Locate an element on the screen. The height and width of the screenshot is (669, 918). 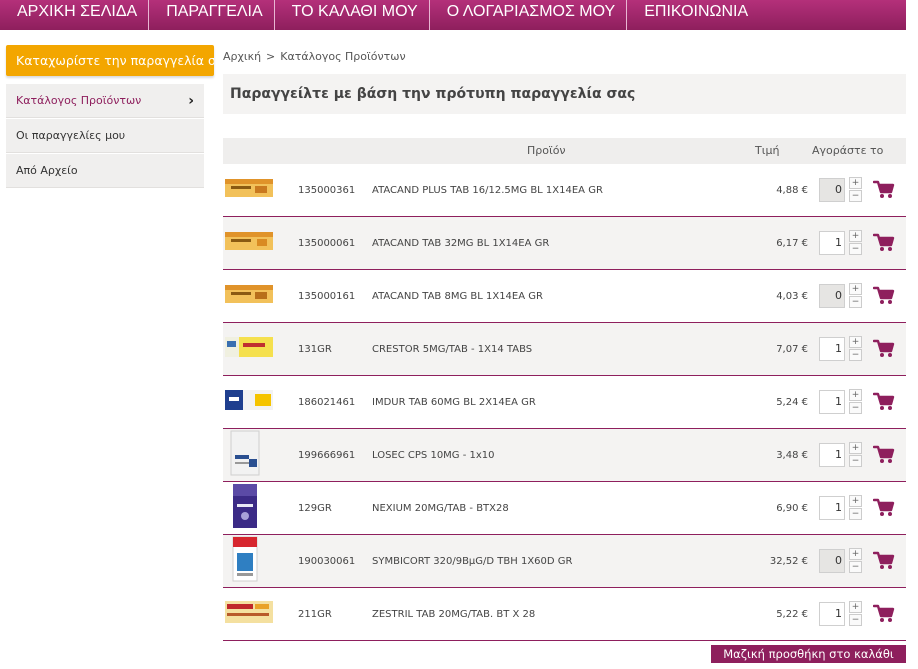
product-name: ATACAND TAB 8MG BL 1X14EA GR is located at coordinates (457, 296).